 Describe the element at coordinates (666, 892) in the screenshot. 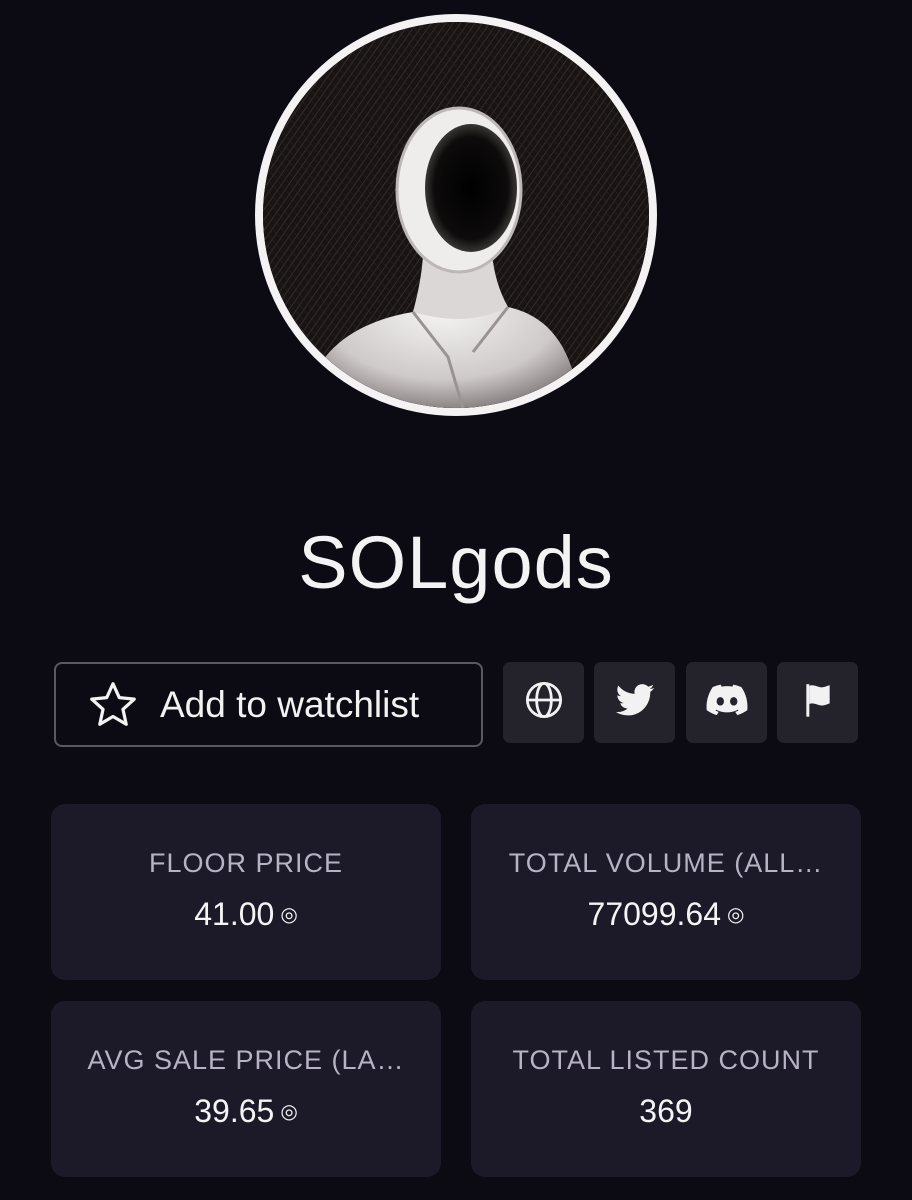

I see `total-volume-card: TOTAL VOLUME (ALL… 77099.64 ◎` at that location.